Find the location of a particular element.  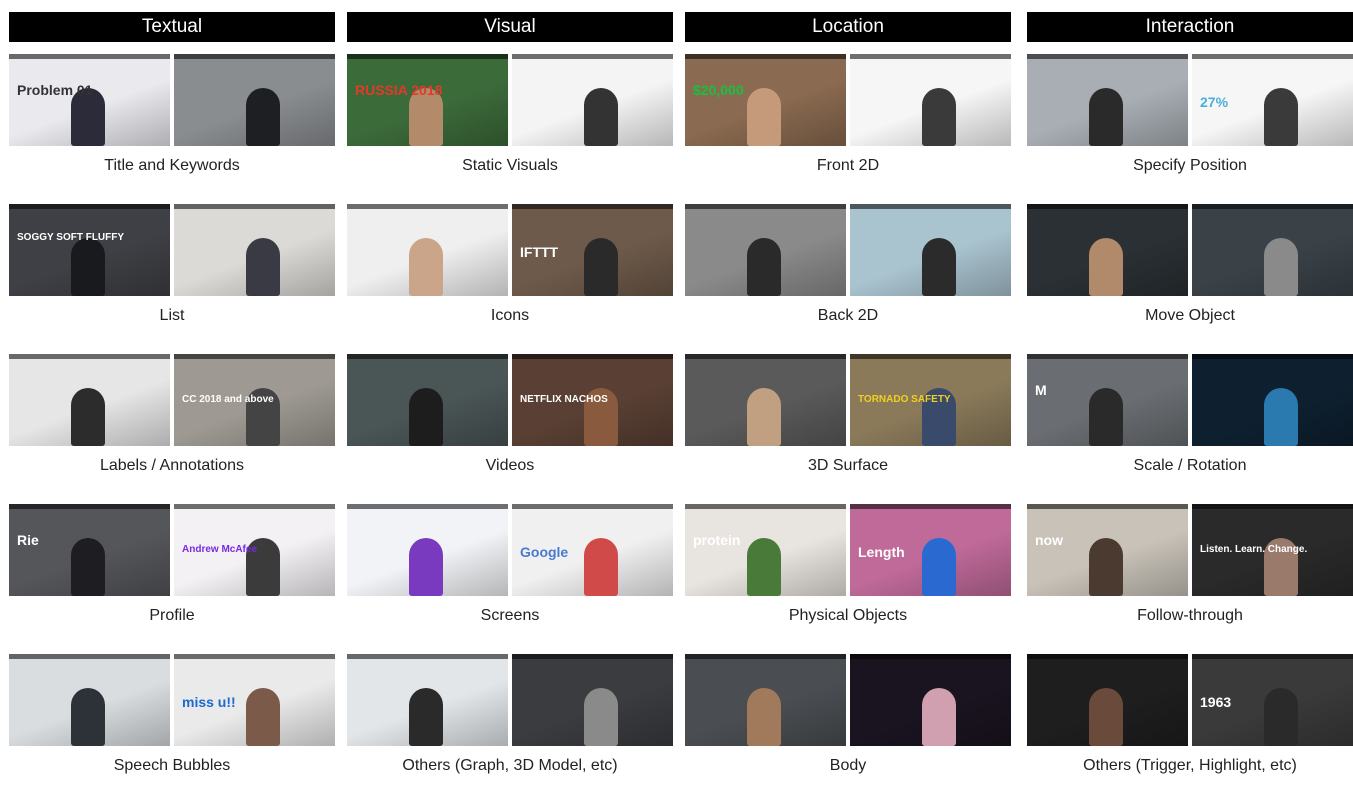

thumbnail-pair: Google is located at coordinates (510, 550).